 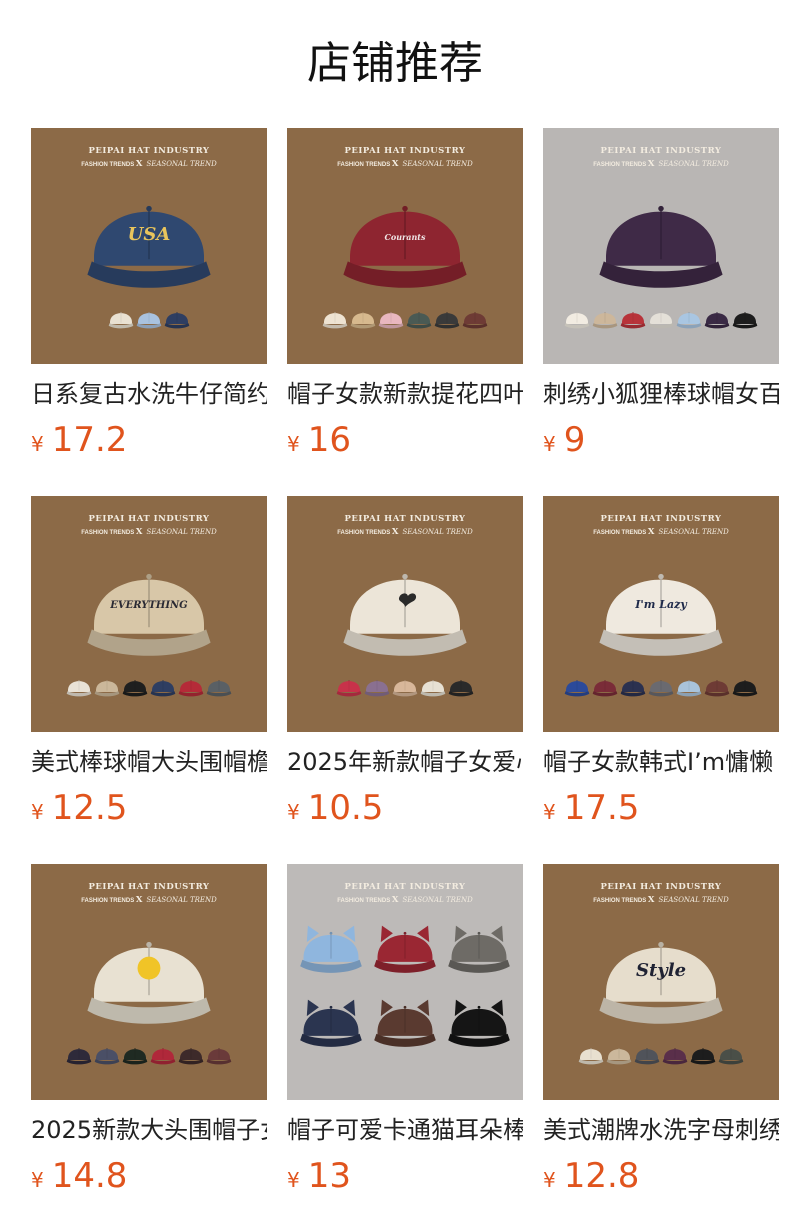 I want to click on product-name: 2025年新款帽子女爱心, so click(x=405, y=762).